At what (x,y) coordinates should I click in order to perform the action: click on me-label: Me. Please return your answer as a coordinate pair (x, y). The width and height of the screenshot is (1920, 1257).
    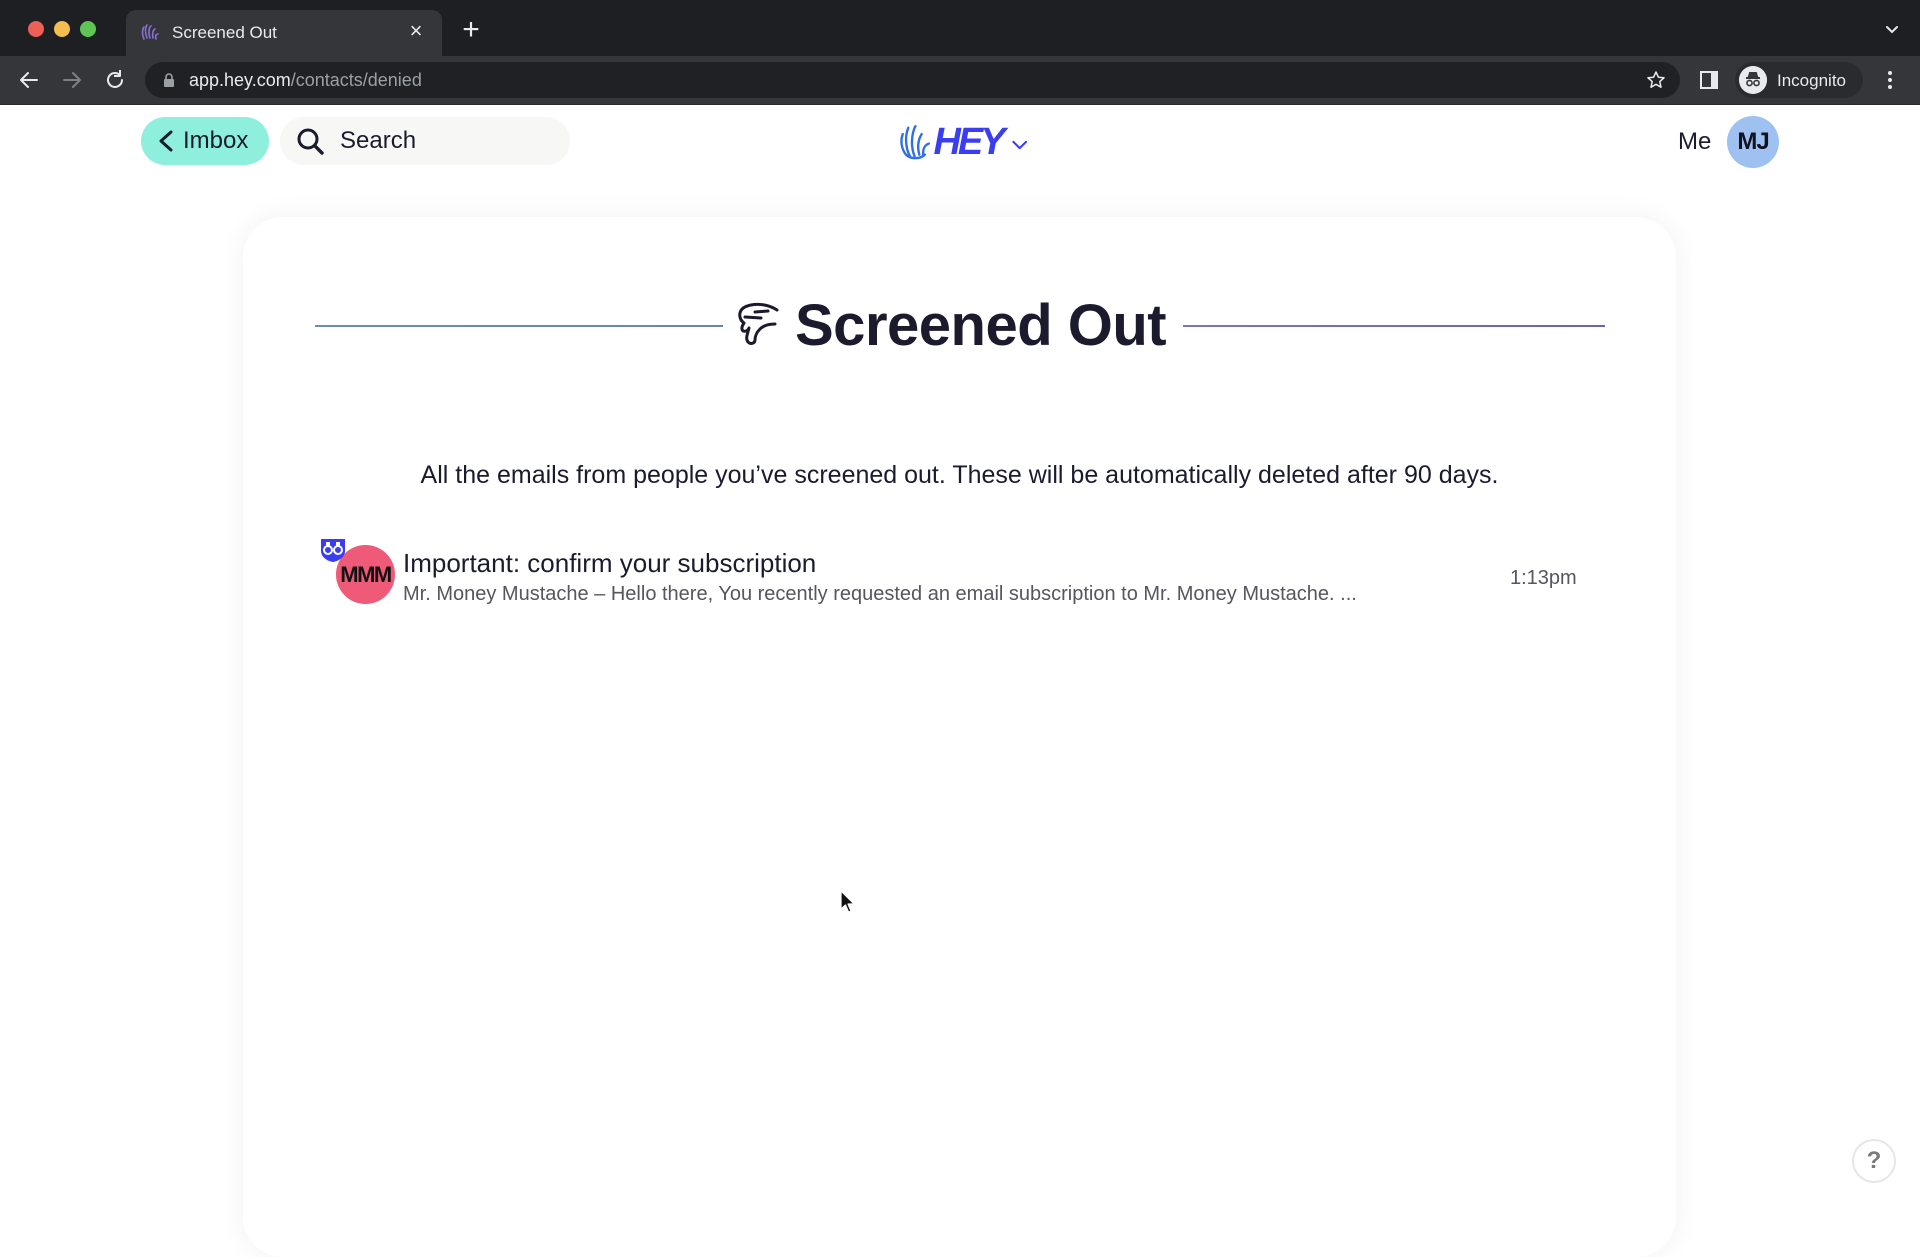
    Looking at the image, I should click on (1694, 142).